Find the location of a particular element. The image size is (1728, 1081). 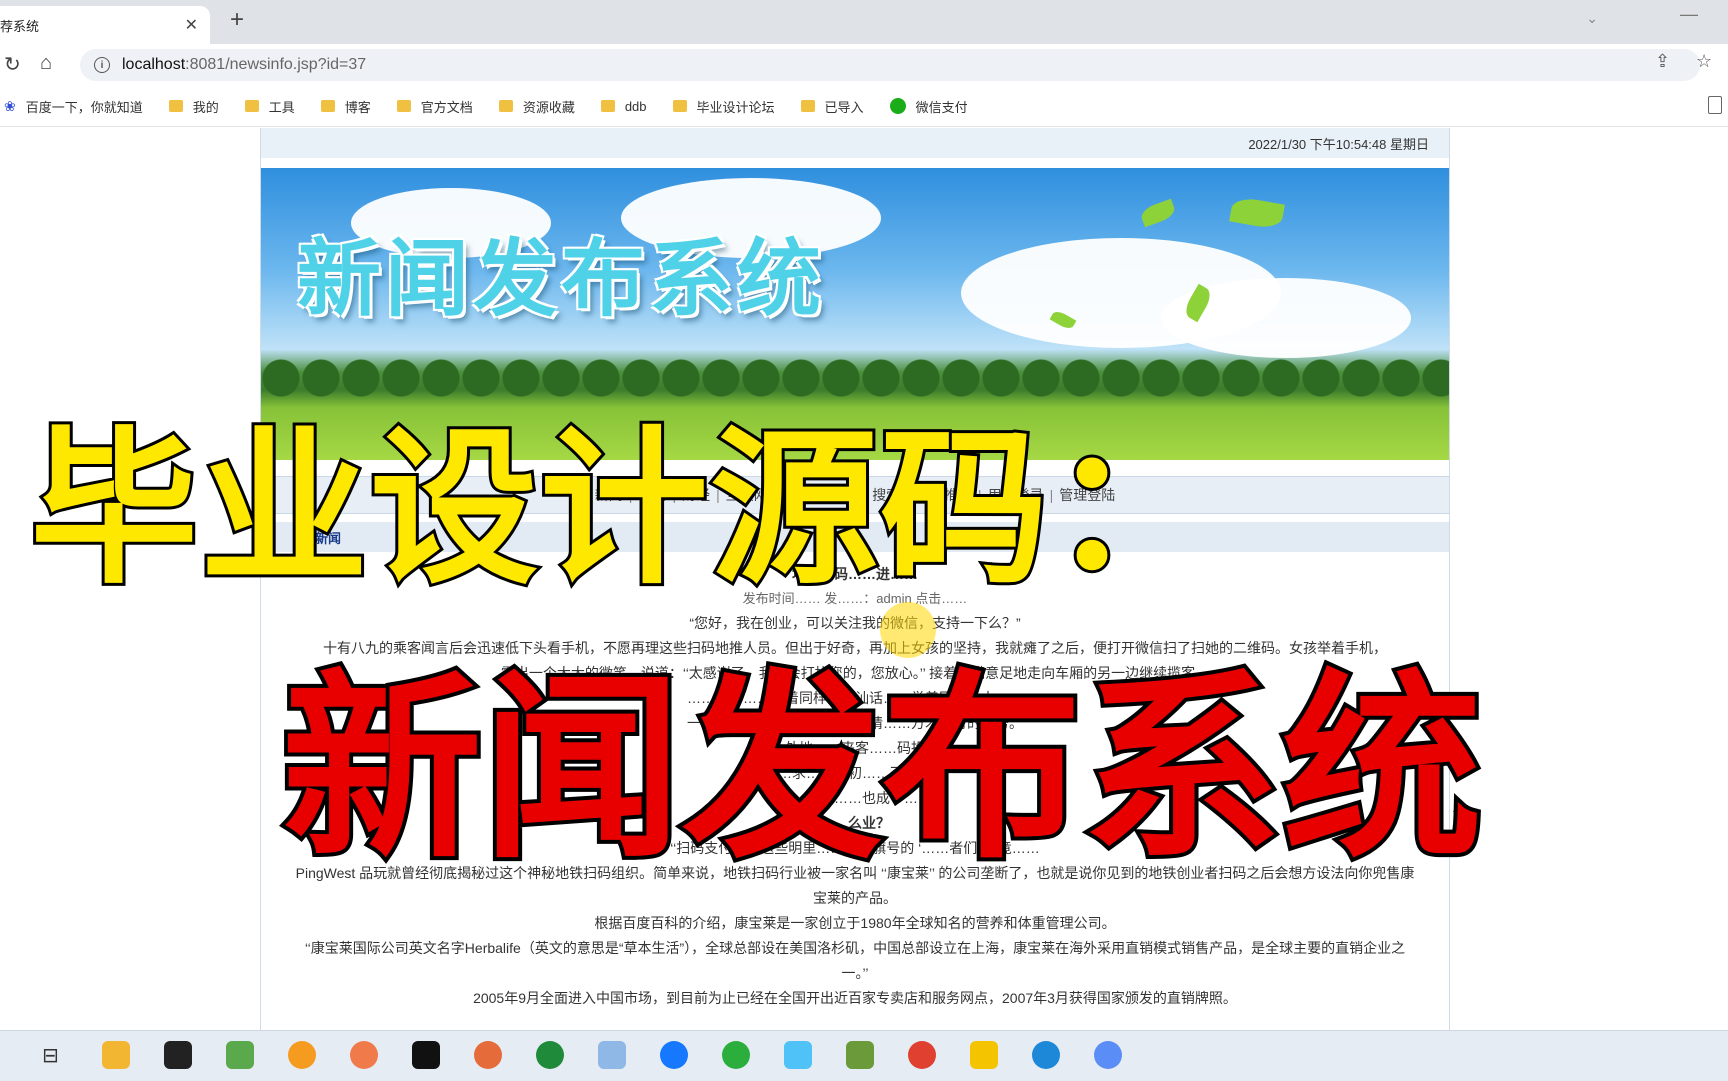

chrome-icon is located at coordinates (922, 1055).